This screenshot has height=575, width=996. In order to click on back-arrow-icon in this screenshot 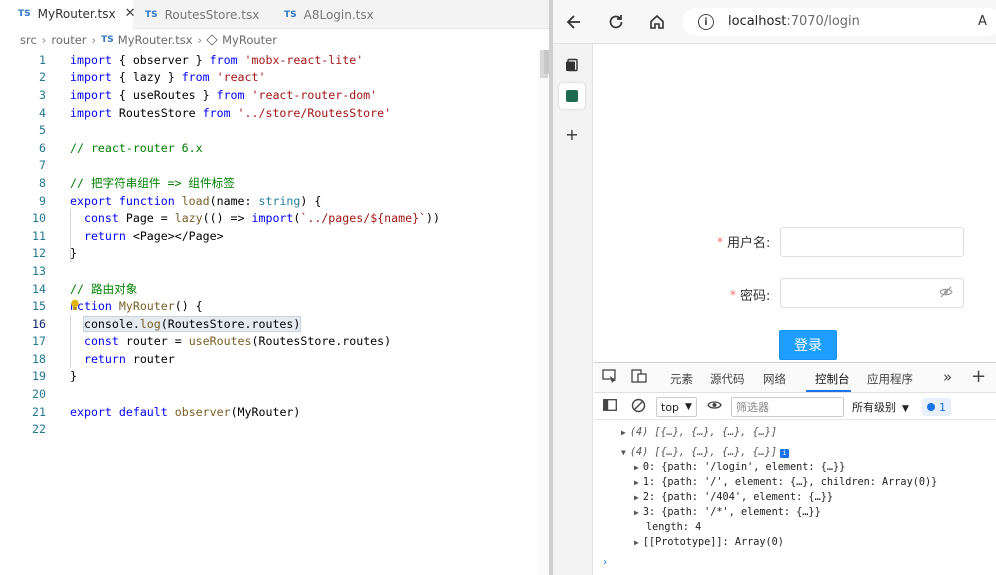, I will do `click(574, 22)`.